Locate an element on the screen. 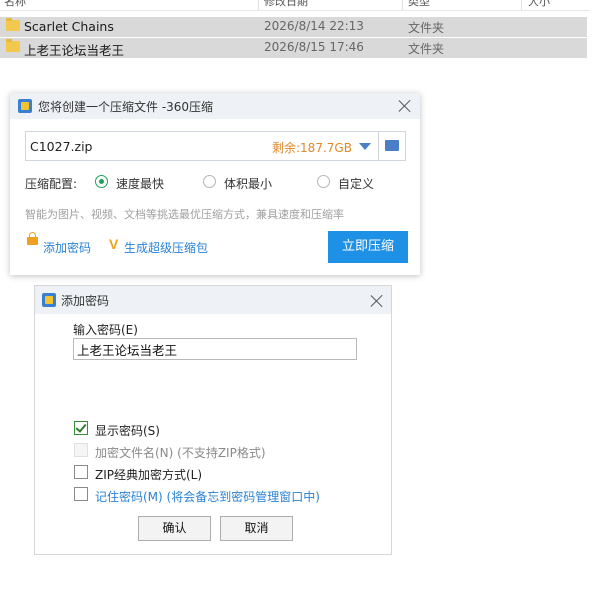 The width and height of the screenshot is (603, 611). column-header-date: 修改日期 is located at coordinates (286, 4).